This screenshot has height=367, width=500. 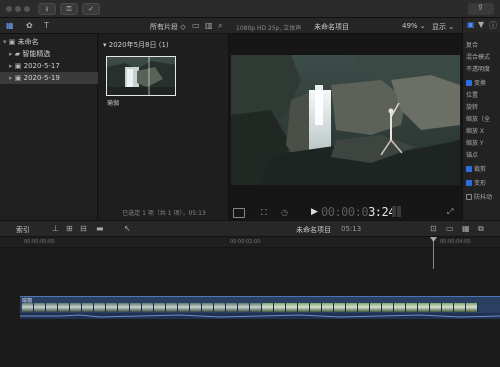 What do you see at coordinates (351, 229) in the screenshot?
I see `timeline-duration: 05:13` at bounding box center [351, 229].